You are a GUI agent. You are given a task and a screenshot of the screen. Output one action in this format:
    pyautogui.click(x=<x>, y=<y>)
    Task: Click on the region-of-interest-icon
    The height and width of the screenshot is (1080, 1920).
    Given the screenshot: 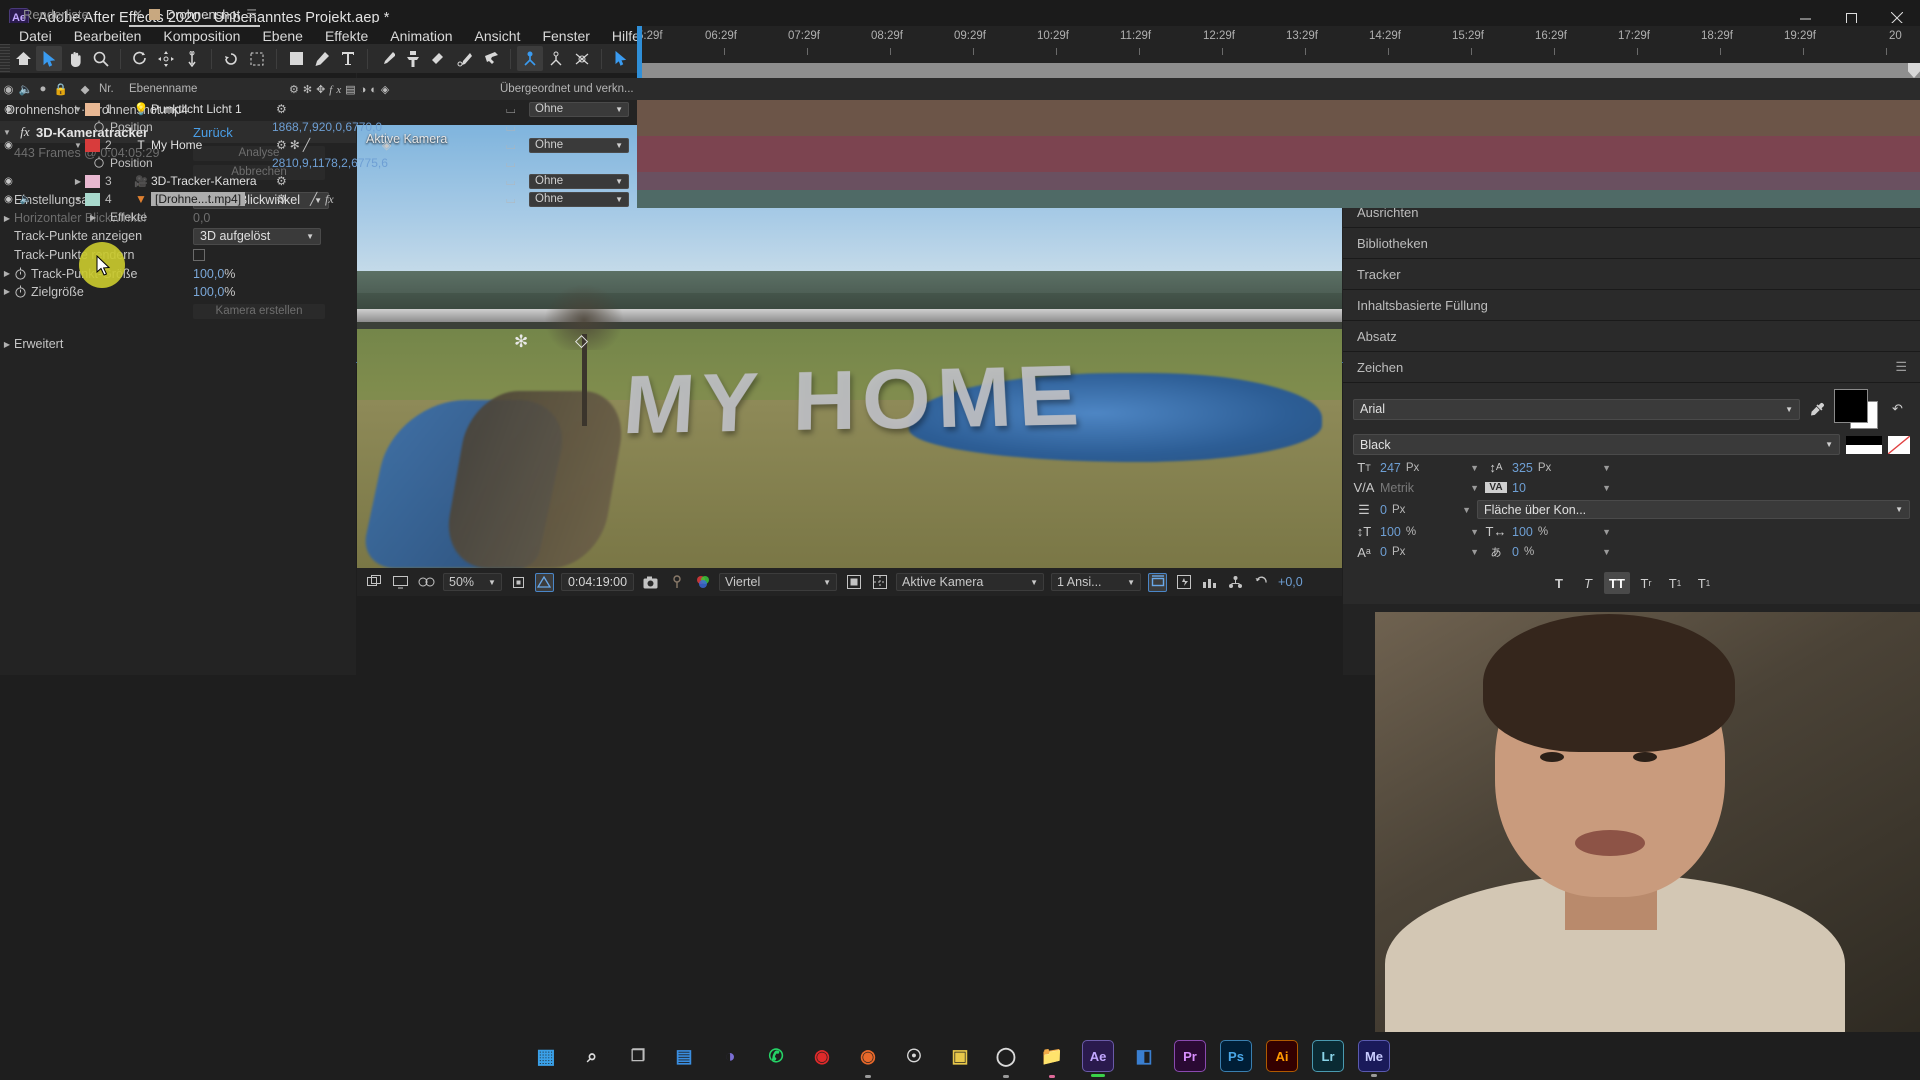 What is the action you would take?
    pyautogui.click(x=518, y=582)
    